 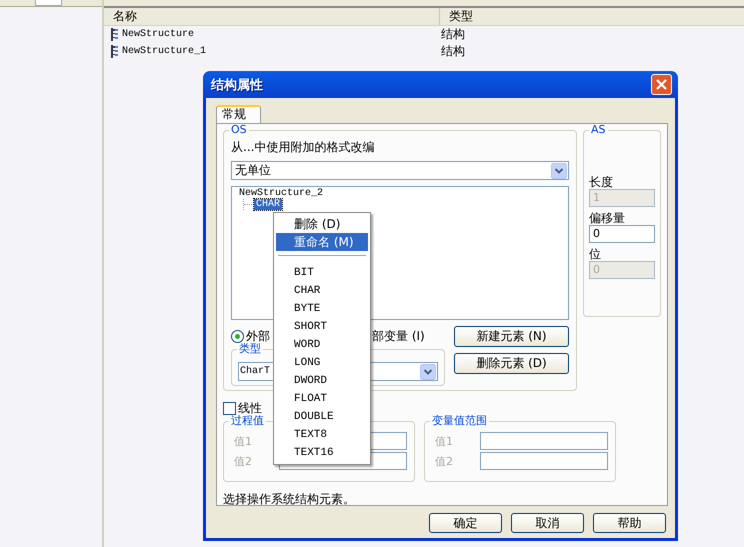 What do you see at coordinates (459, 421) in the screenshot?
I see `group-label: 变量值范围` at bounding box center [459, 421].